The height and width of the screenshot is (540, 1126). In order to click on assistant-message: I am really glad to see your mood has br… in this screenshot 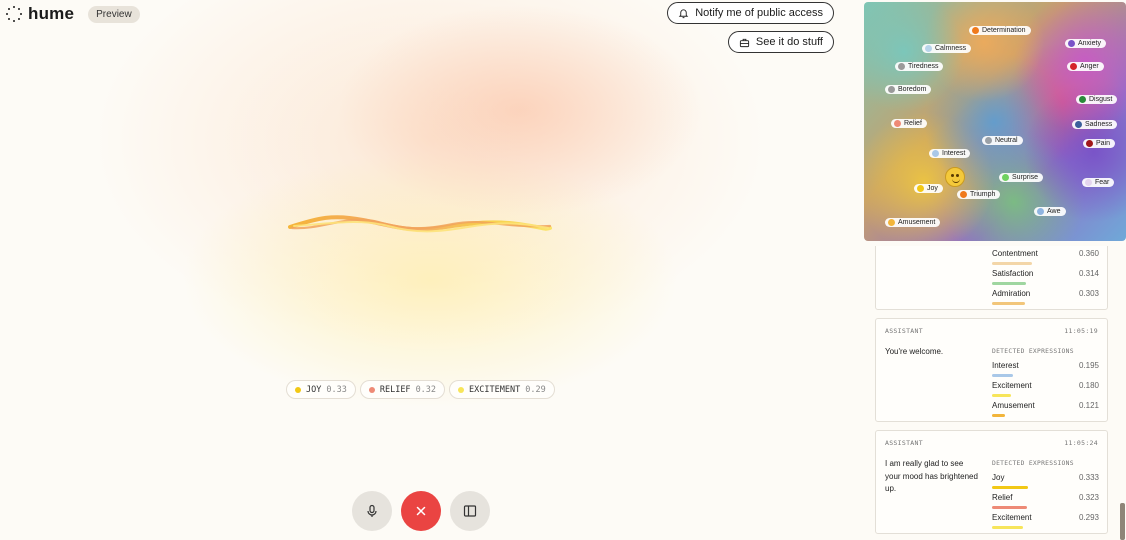, I will do `click(931, 476)`.